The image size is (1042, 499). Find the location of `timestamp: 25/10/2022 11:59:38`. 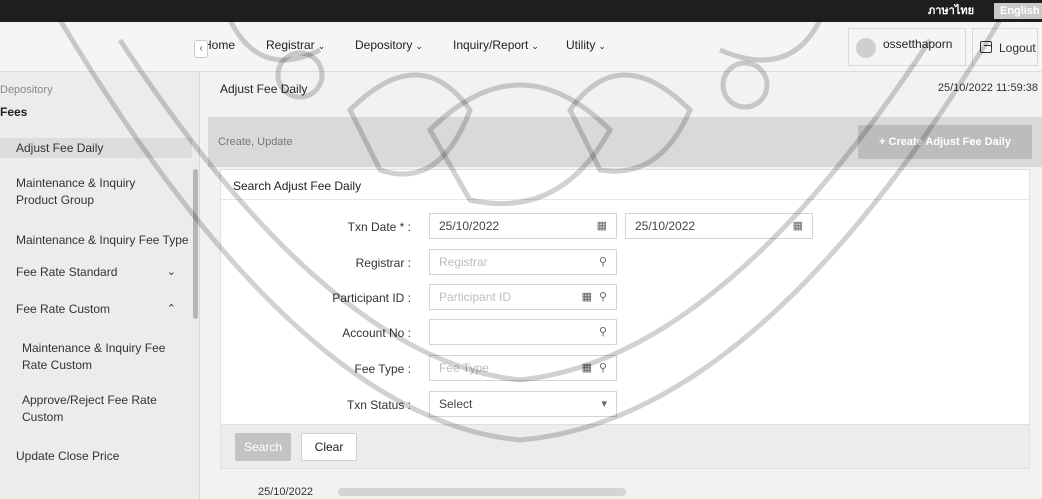

timestamp: 25/10/2022 11:59:38 is located at coordinates (987, 88).